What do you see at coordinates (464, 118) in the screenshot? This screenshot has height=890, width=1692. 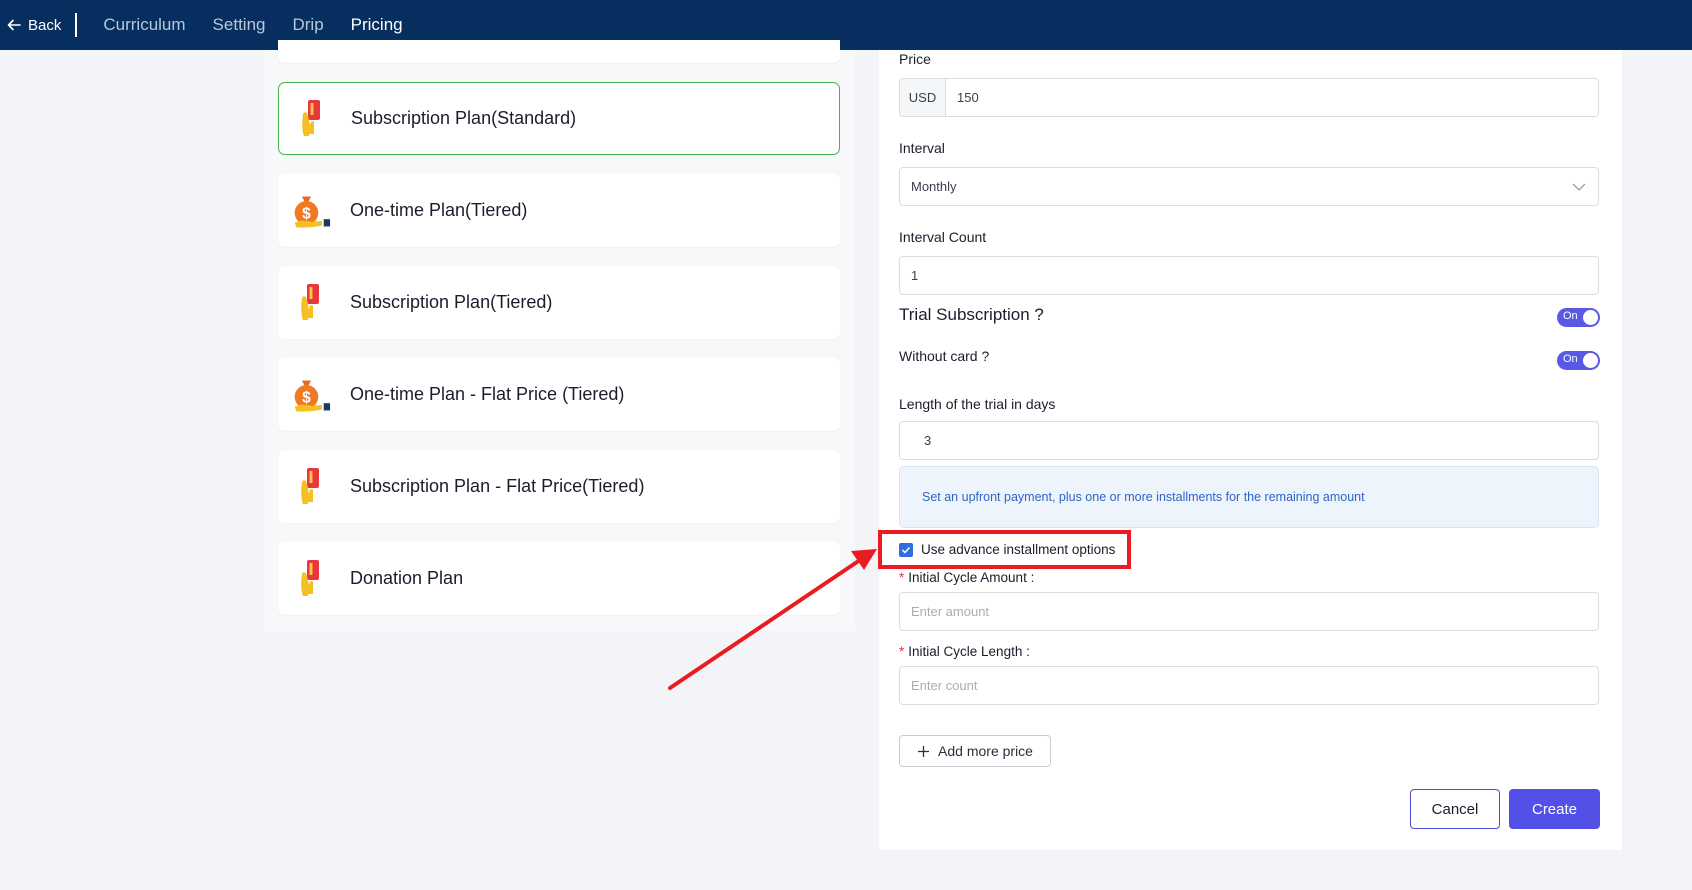 I see `plan-name: Subscription Plan(Standard)` at bounding box center [464, 118].